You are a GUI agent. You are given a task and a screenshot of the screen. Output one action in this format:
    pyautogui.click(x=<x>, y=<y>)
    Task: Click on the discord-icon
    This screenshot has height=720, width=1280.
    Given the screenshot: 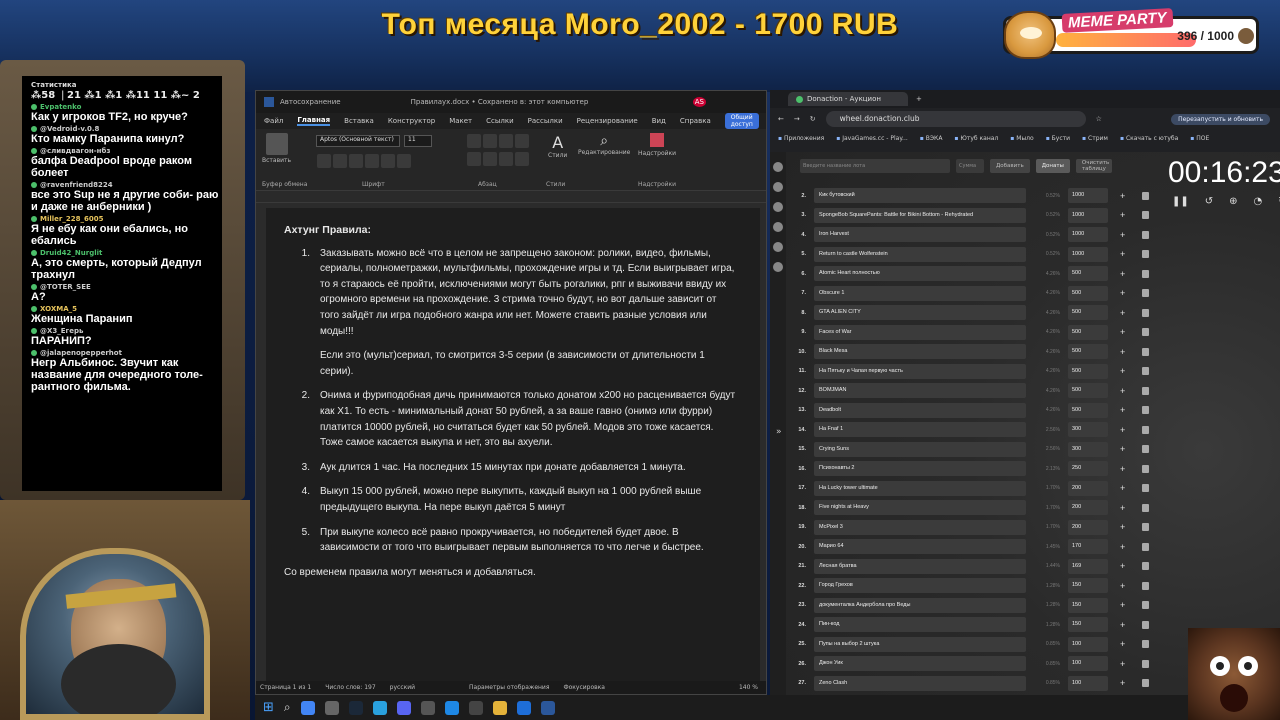 What is the action you would take?
    pyautogui.click(x=403, y=707)
    